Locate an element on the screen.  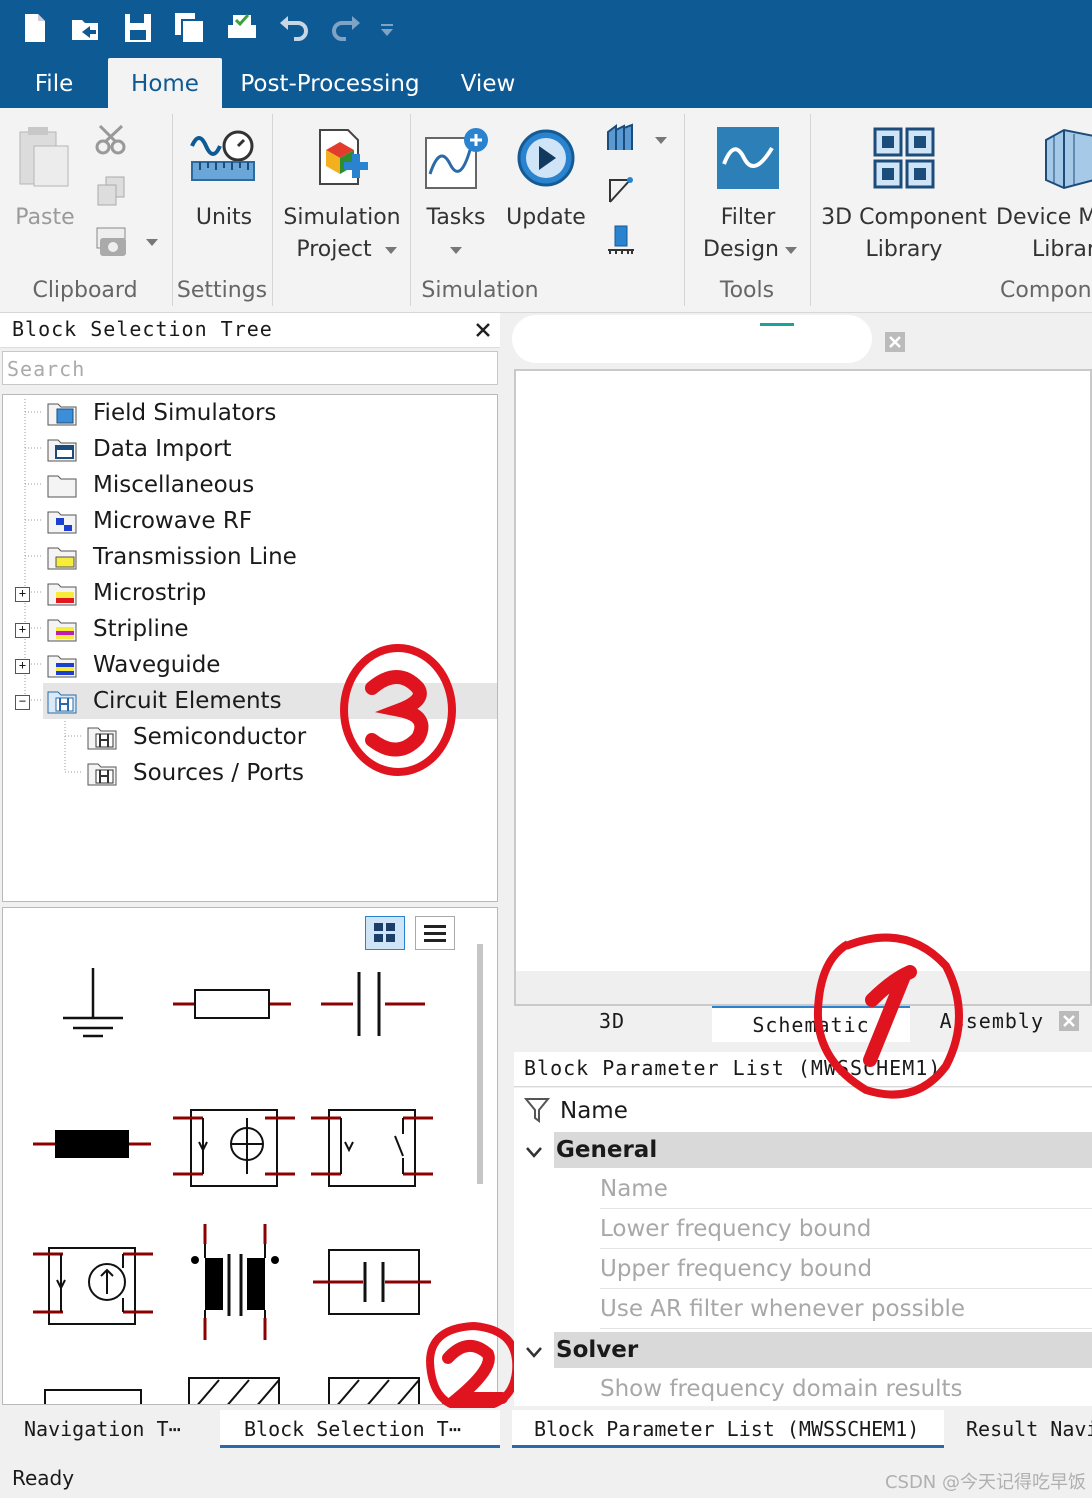
tab-post-processing: Post-Processing is located at coordinates (330, 83).